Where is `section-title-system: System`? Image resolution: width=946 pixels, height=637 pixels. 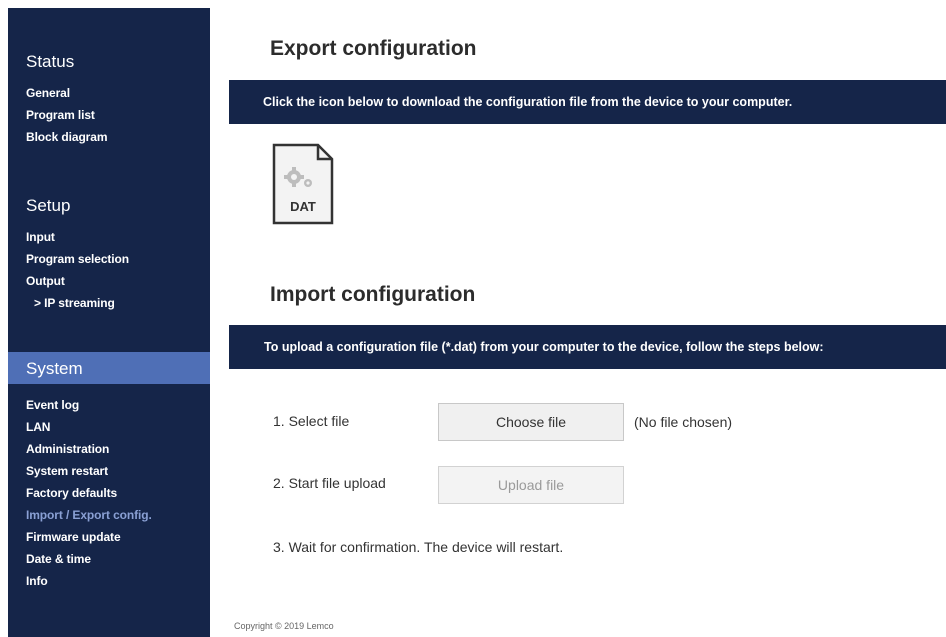
section-title-system: System is located at coordinates (54, 368).